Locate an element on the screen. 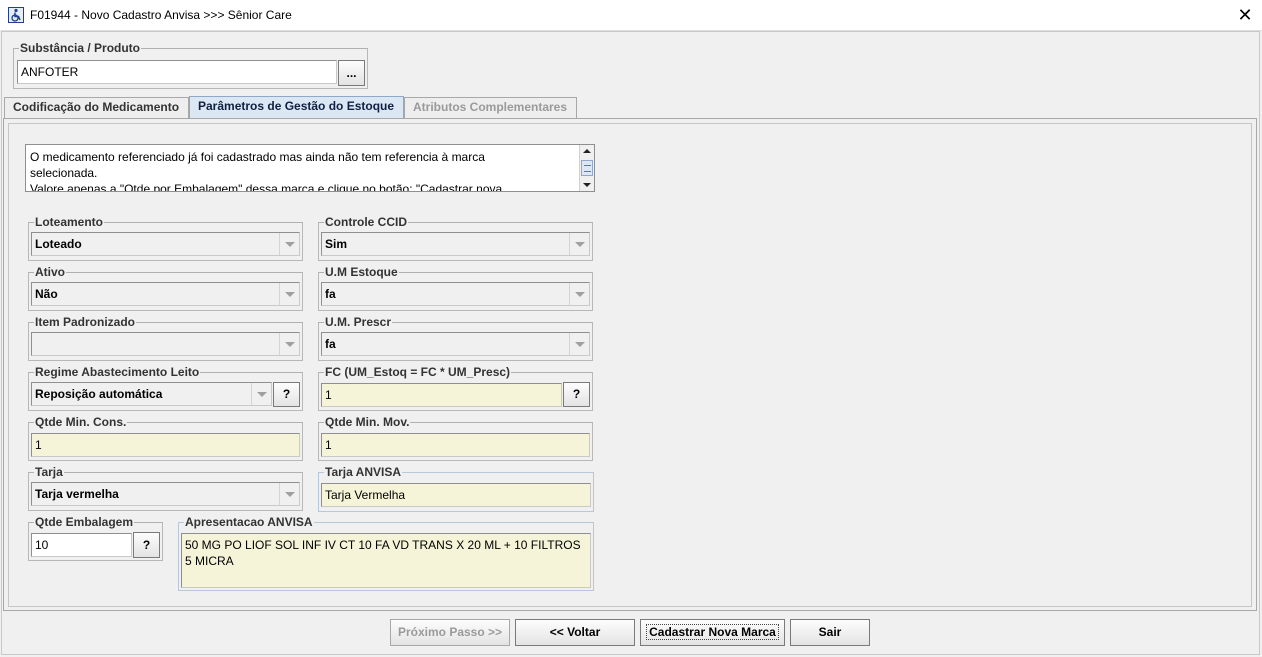 The height and width of the screenshot is (657, 1262). fc-help-button: ? is located at coordinates (576, 394).